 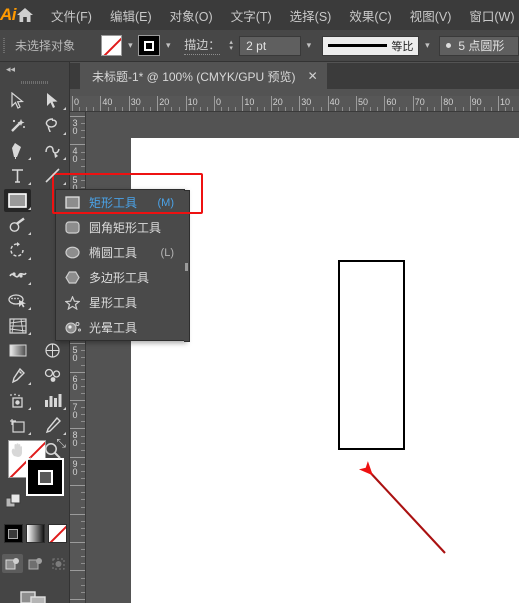 I want to click on gradient-tool, so click(x=17, y=350).